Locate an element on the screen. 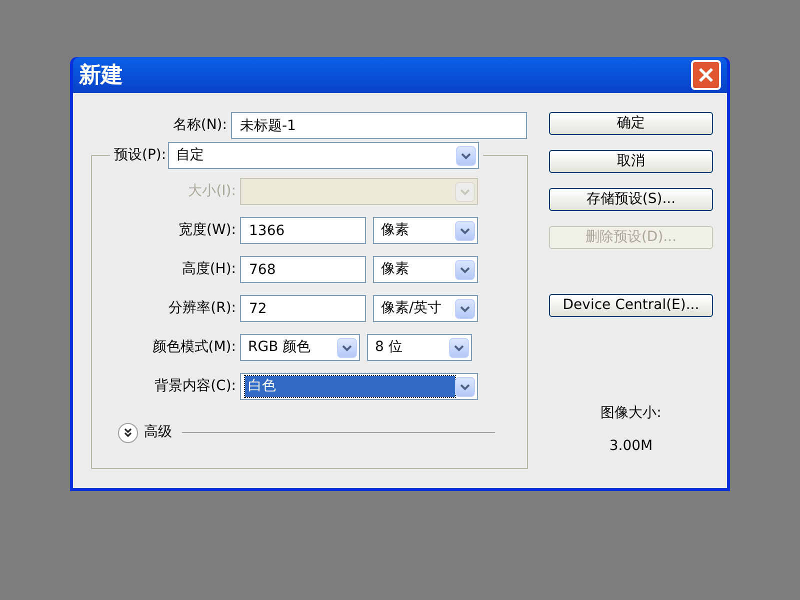 The image size is (800, 600). expand-button is located at coordinates (128, 432).